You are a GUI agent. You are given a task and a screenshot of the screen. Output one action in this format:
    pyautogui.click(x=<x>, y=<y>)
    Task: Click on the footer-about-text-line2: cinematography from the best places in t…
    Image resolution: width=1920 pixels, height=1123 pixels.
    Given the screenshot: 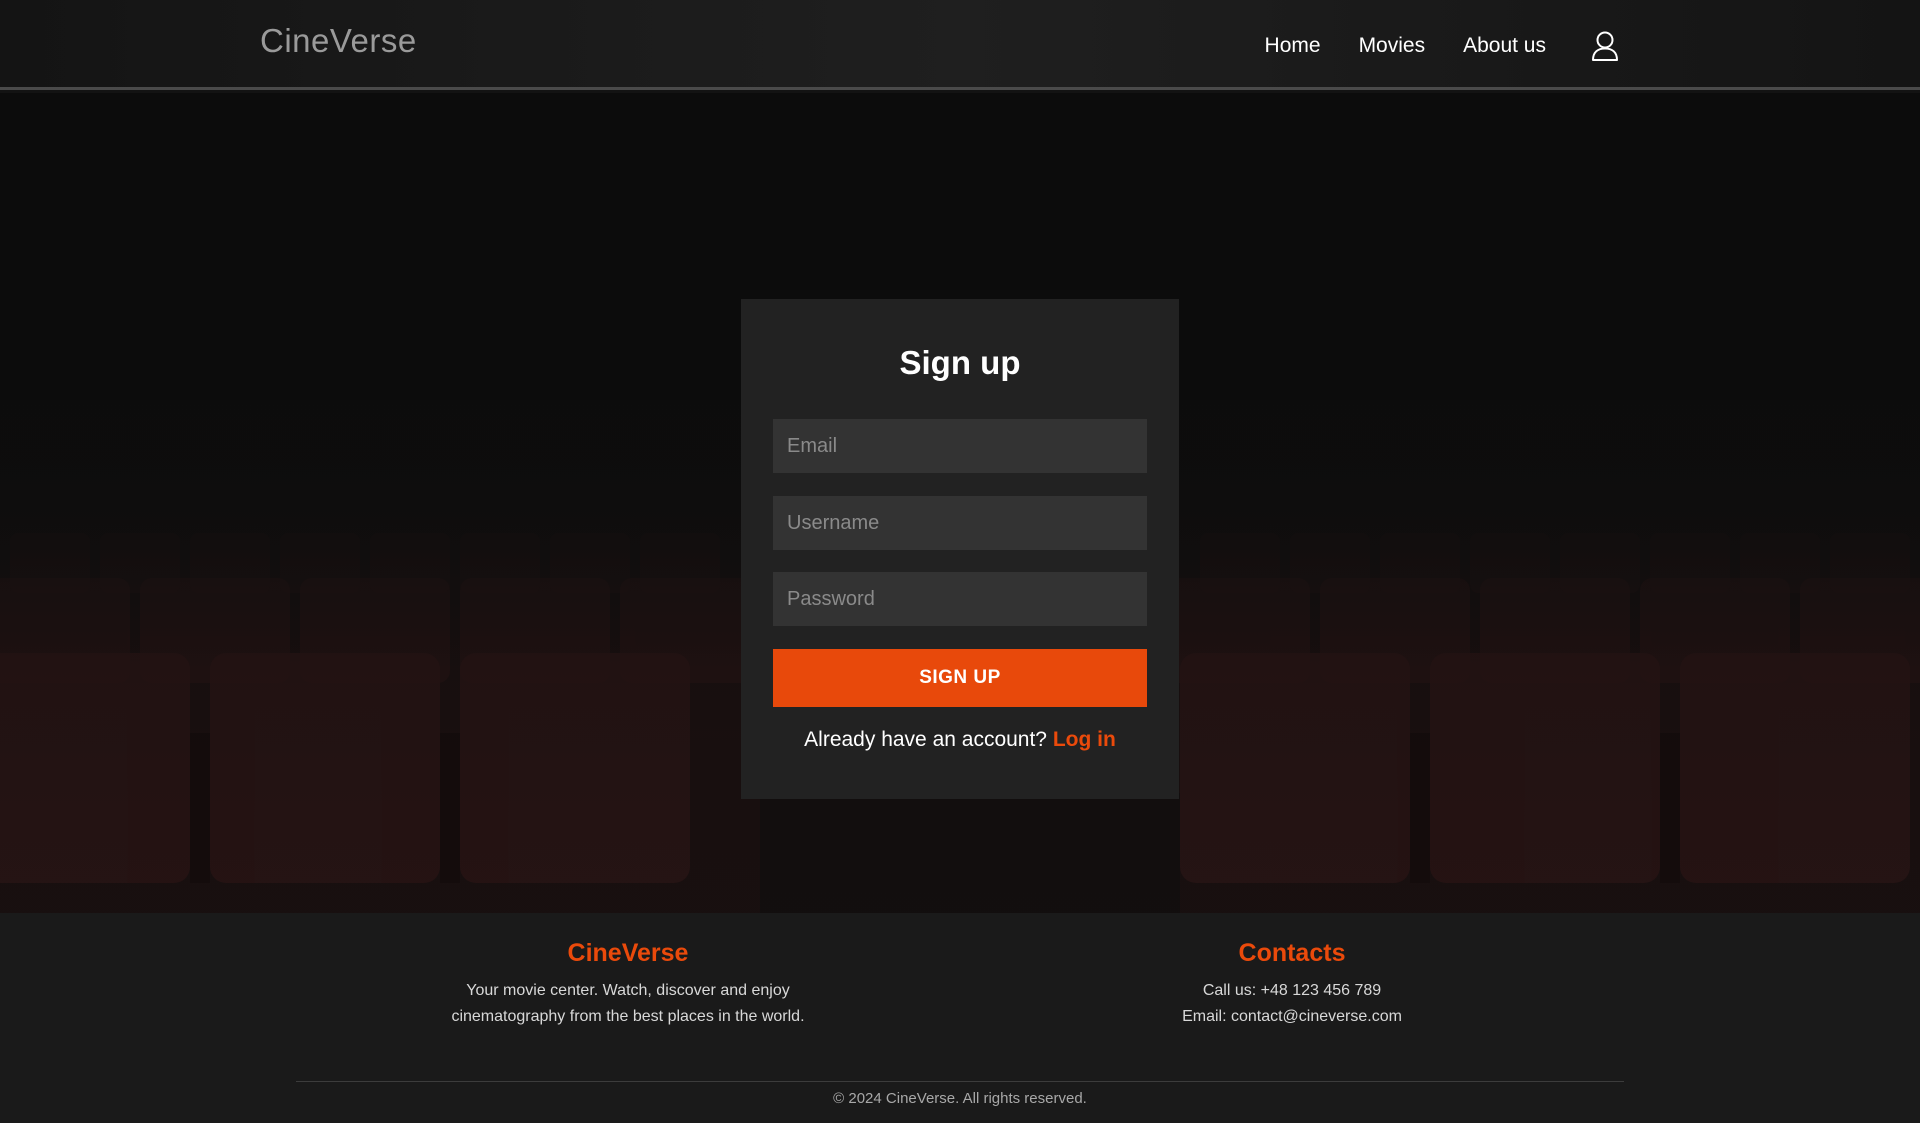 What is the action you would take?
    pyautogui.click(x=628, y=1016)
    